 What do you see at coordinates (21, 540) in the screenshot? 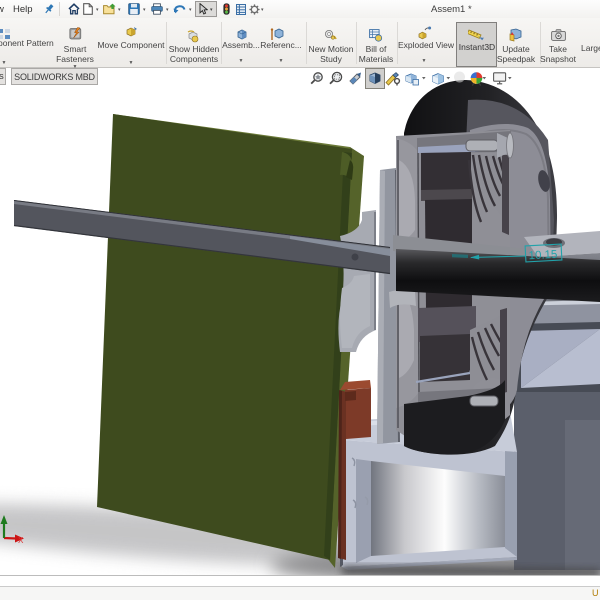
I see `svg-text: X` at bounding box center [21, 540].